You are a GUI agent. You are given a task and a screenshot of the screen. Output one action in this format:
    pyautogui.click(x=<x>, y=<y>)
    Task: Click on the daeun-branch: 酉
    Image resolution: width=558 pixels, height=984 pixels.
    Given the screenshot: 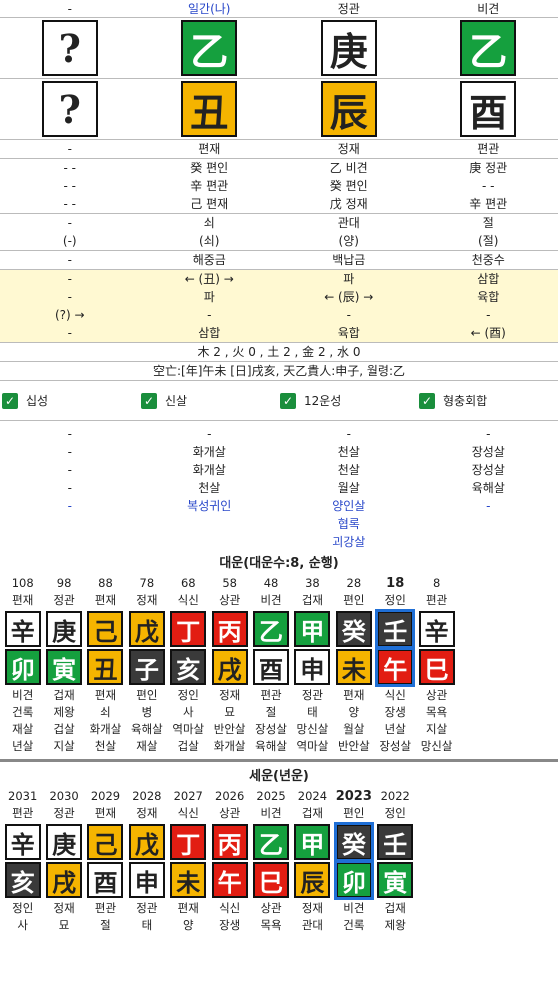 What is the action you would take?
    pyautogui.click(x=271, y=667)
    